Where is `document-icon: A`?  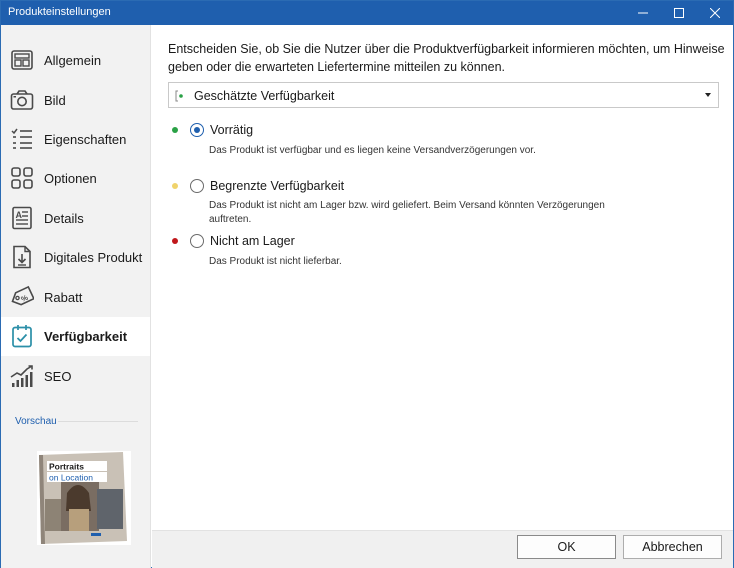 document-icon: A is located at coordinates (22, 218).